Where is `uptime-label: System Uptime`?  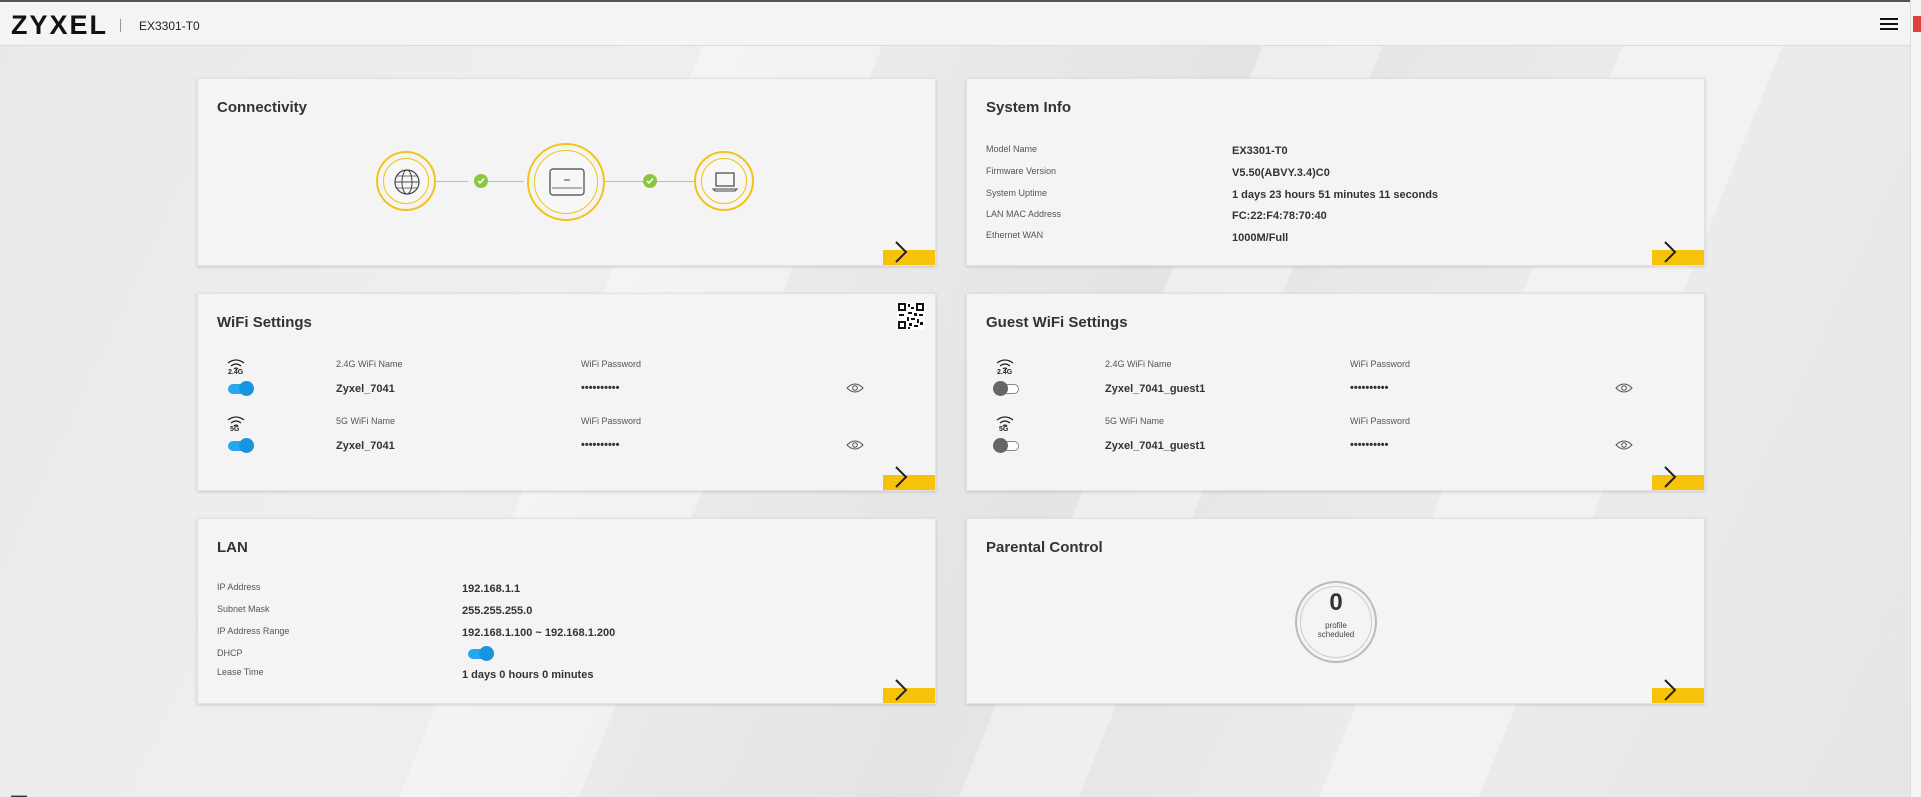 uptime-label: System Uptime is located at coordinates (1017, 193).